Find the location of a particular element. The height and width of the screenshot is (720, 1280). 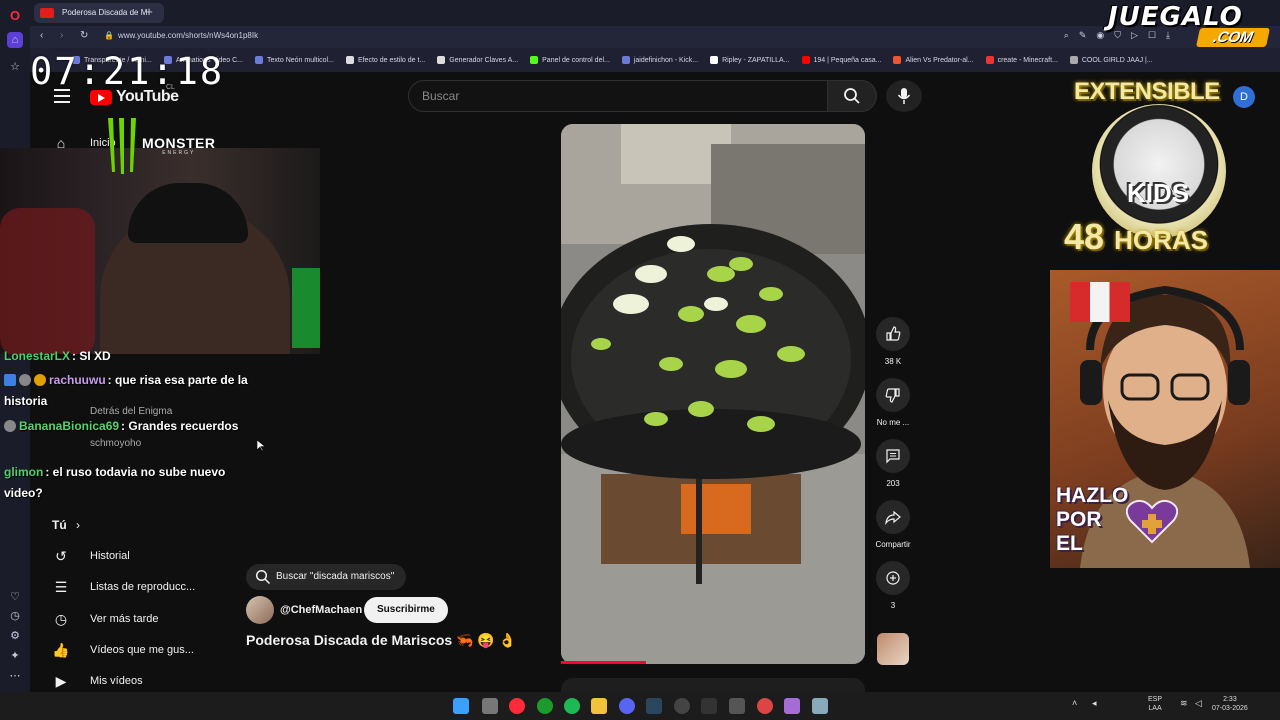

tray-chevron-icon: ˄ is located at coordinates (1074, 703).